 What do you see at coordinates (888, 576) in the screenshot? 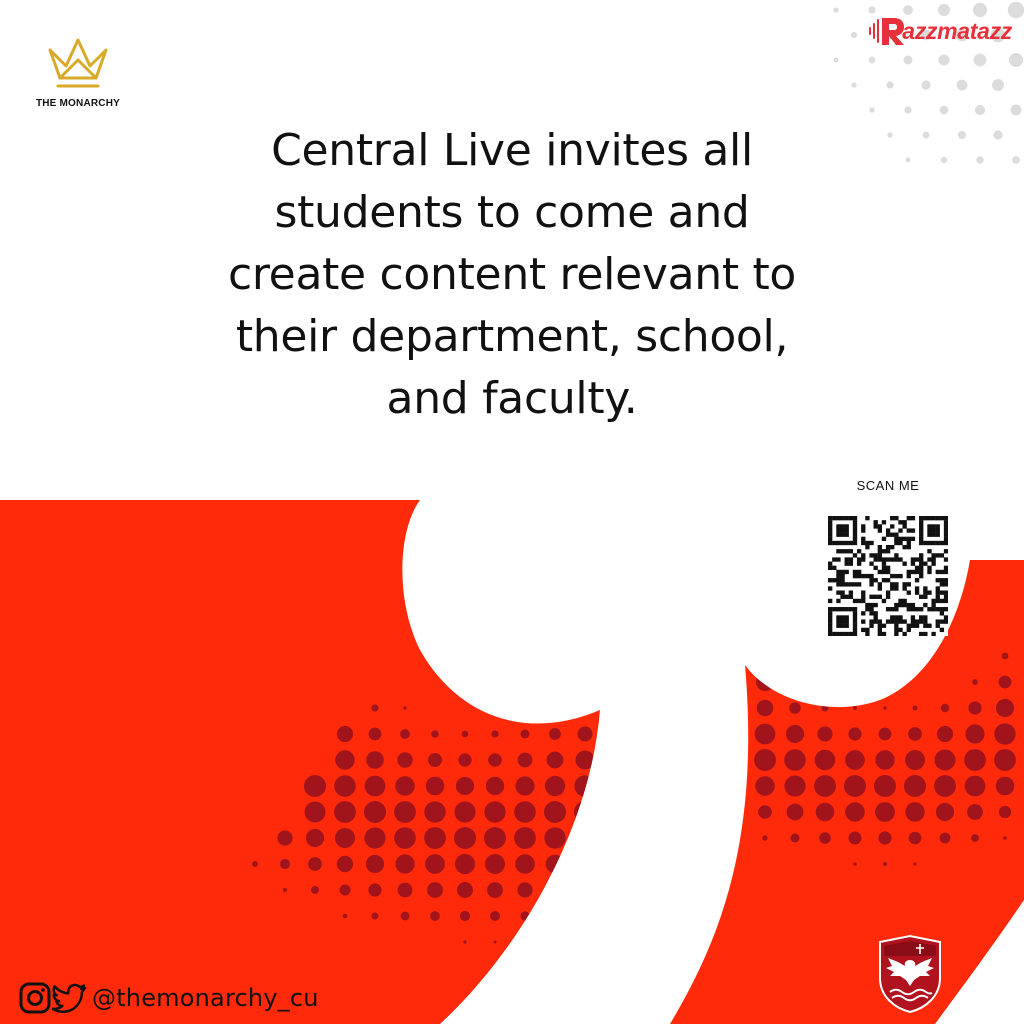
I see `qr-code-icon` at bounding box center [888, 576].